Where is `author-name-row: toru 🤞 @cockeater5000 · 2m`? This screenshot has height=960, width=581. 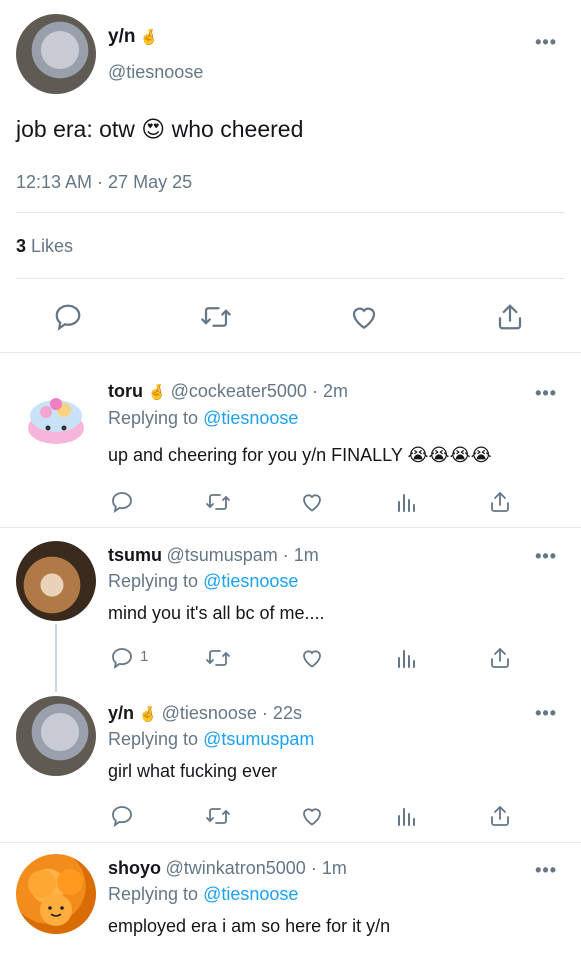 author-name-row: toru 🤞 @cockeater5000 · 2m is located at coordinates (228, 391).